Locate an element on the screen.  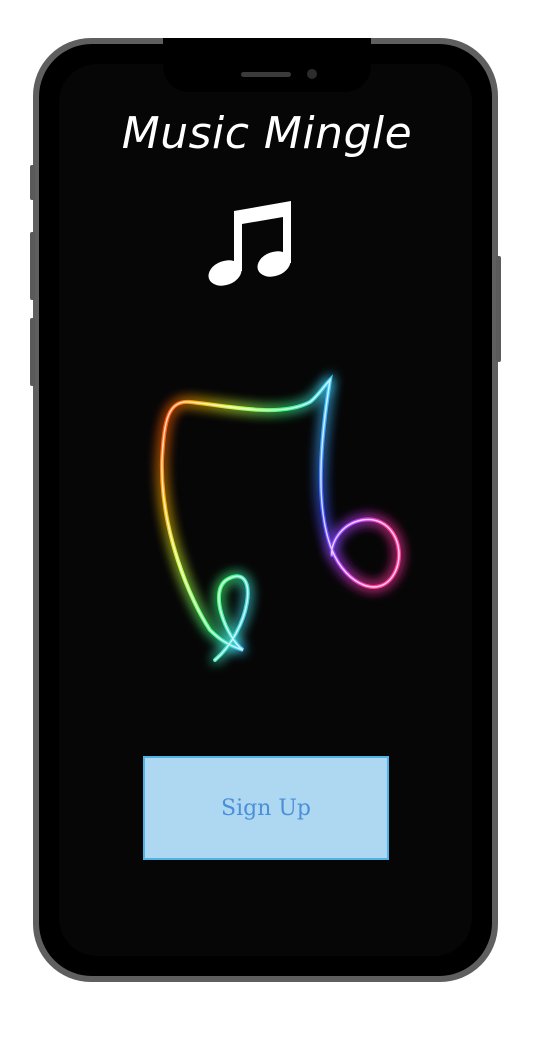
front-camera is located at coordinates (312, 74).